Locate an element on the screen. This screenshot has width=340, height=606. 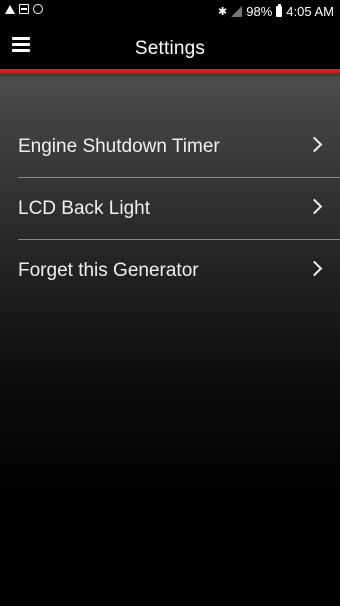
settings-item-label: Engine Shutdown Timer is located at coordinates (119, 146).